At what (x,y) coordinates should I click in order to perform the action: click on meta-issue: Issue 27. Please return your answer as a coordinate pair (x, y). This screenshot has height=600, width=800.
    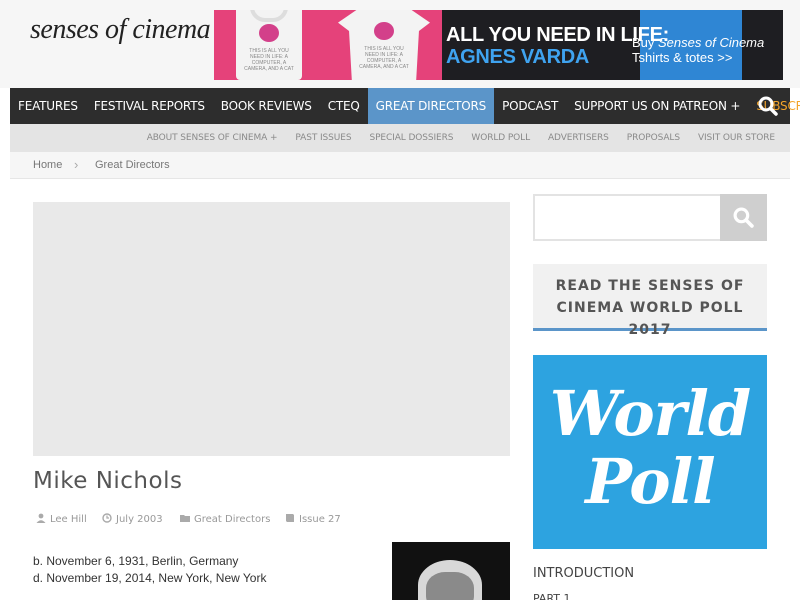
    Looking at the image, I should click on (313, 519).